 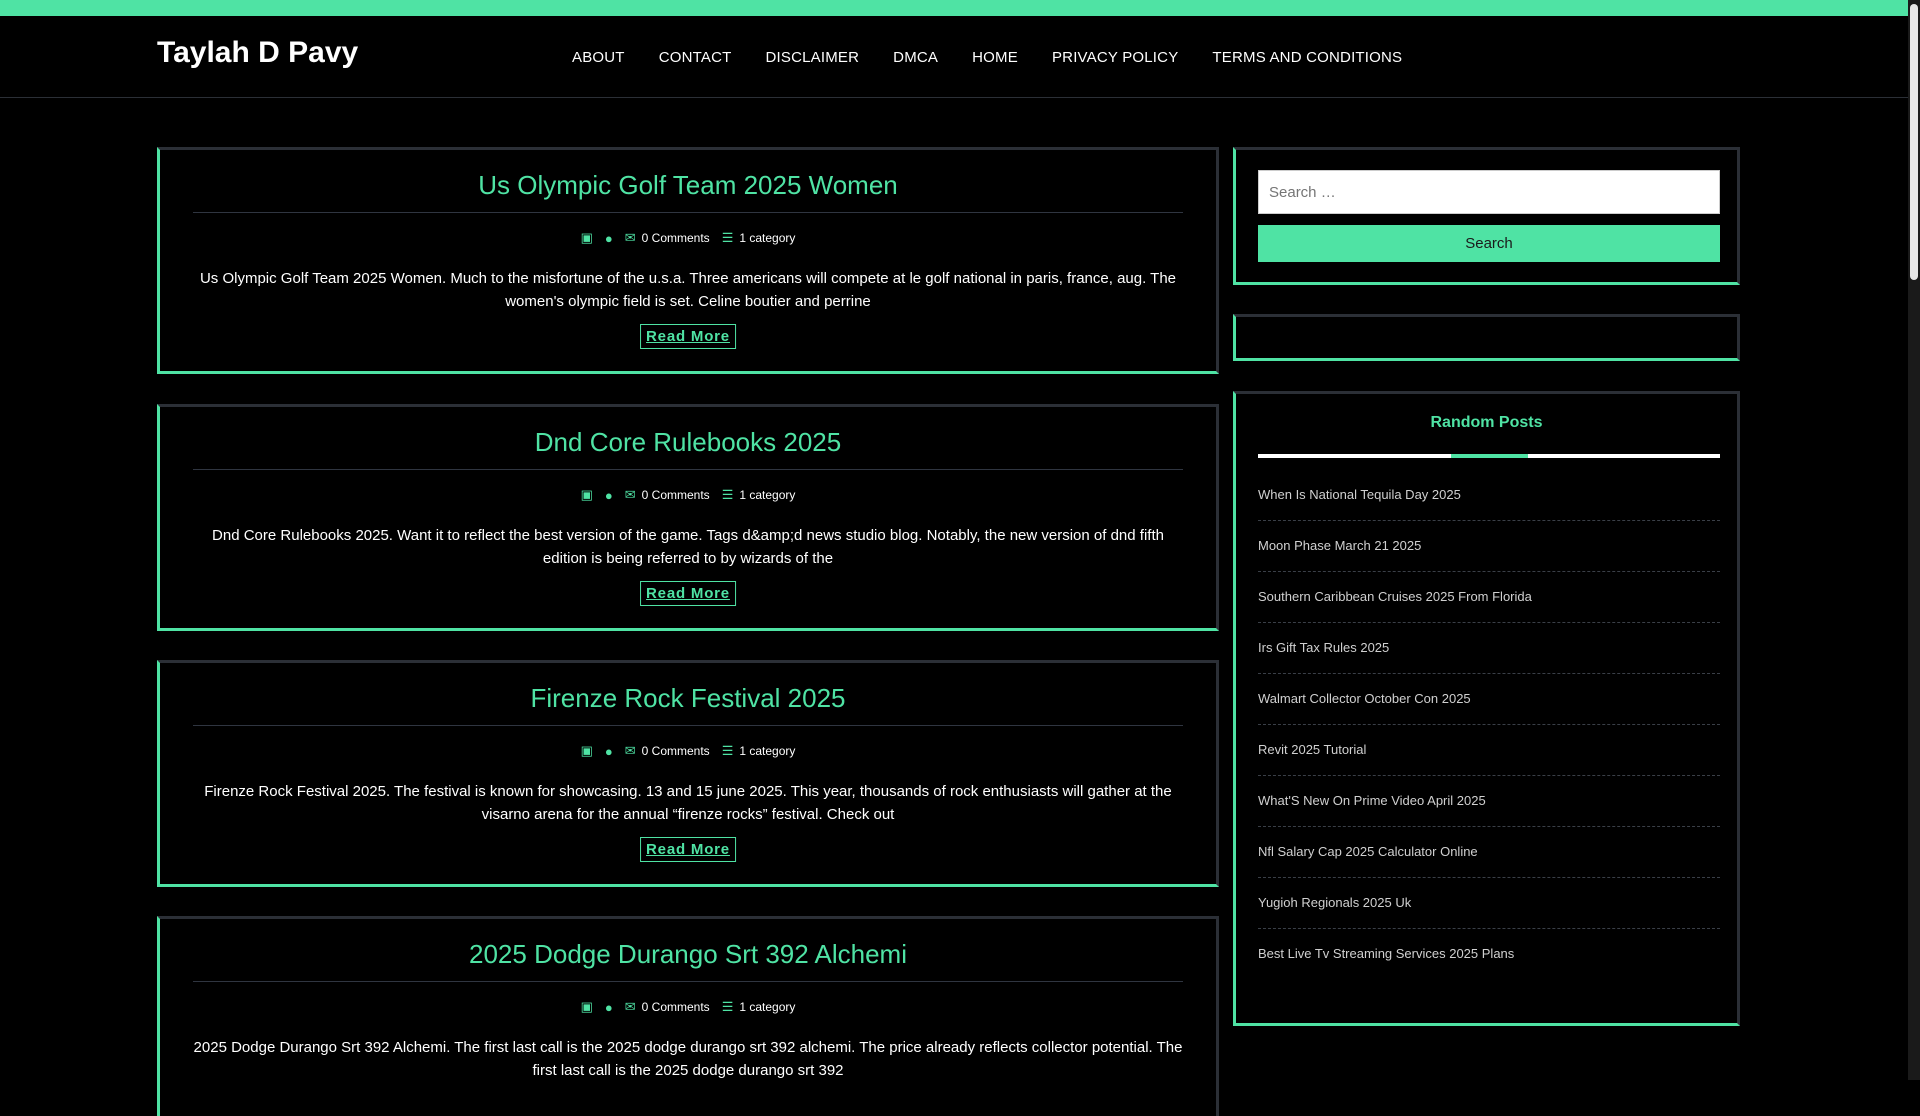 What do you see at coordinates (1489, 648) in the screenshot?
I see `random-post-link: Irs Gift Tax Rules 2025` at bounding box center [1489, 648].